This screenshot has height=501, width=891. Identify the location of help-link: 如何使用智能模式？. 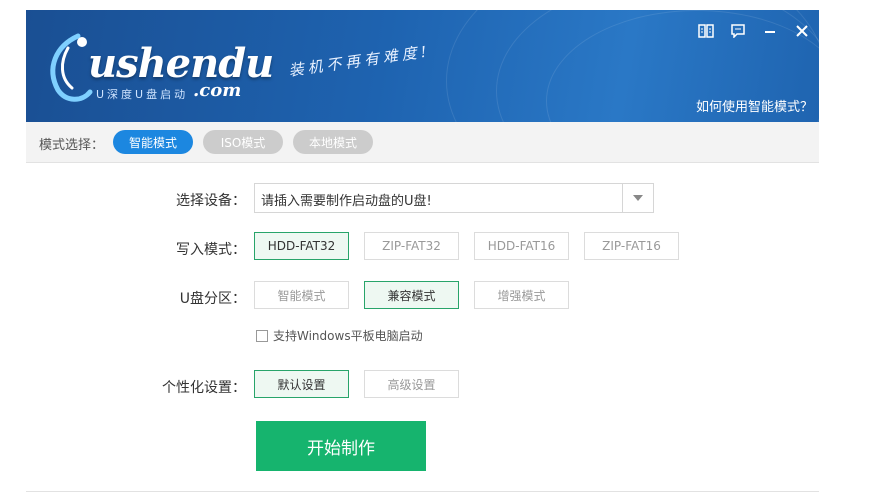
(754, 105).